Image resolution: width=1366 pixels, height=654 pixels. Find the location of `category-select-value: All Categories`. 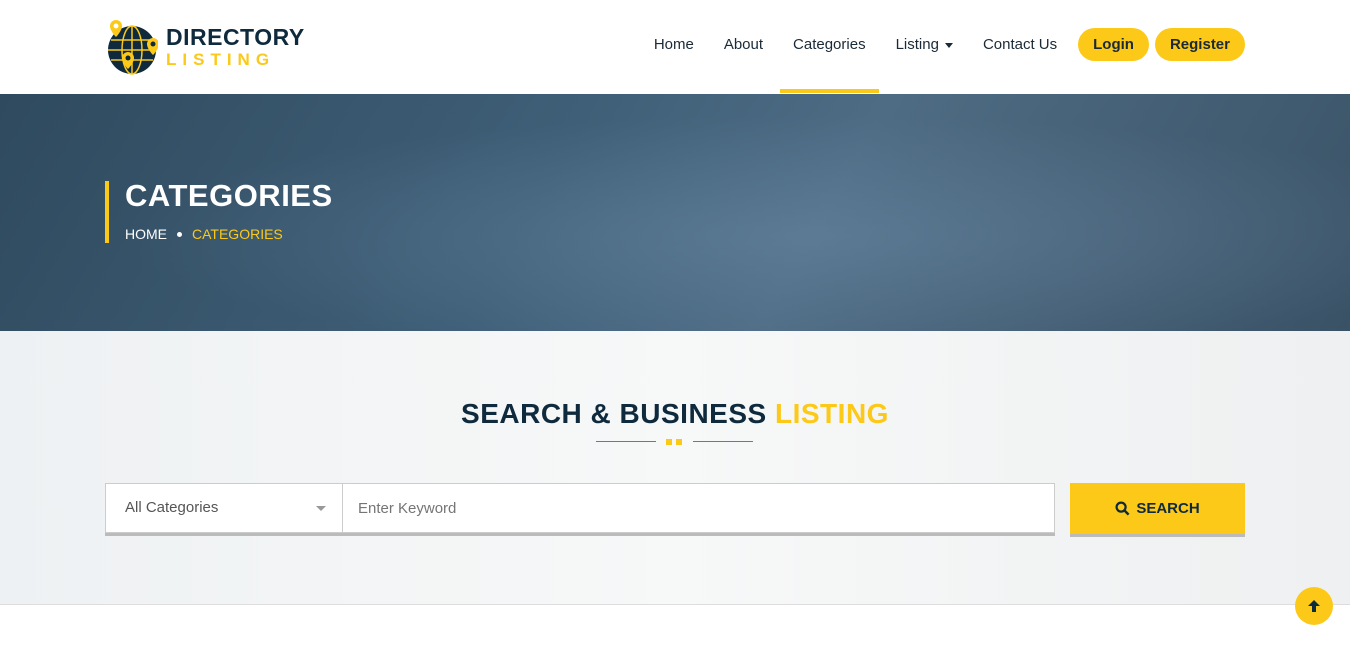

category-select-value: All Categories is located at coordinates (172, 507).